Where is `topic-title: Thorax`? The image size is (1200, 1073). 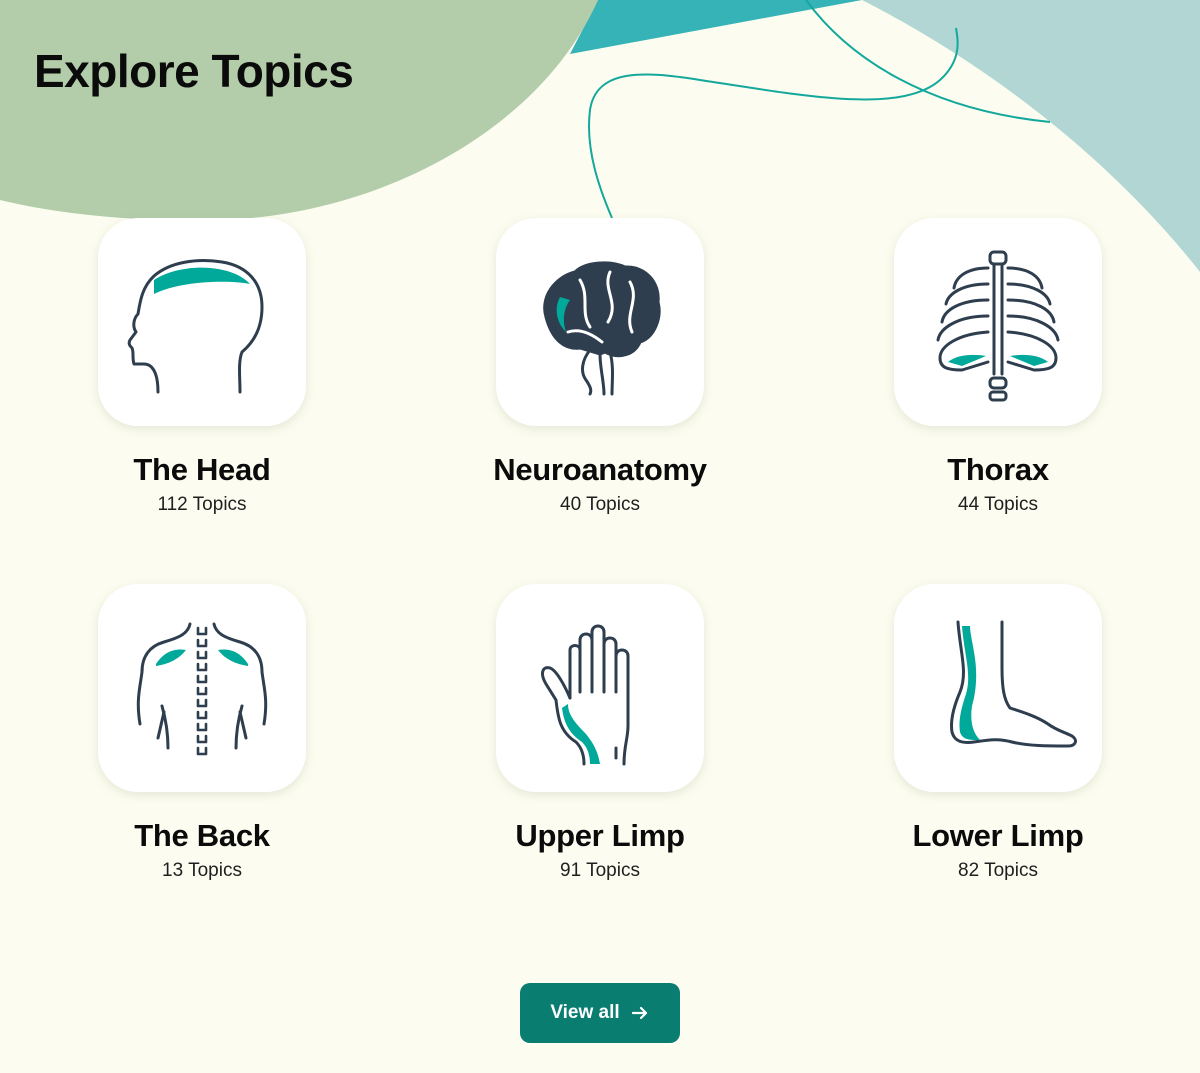
topic-title: Thorax is located at coordinates (998, 469).